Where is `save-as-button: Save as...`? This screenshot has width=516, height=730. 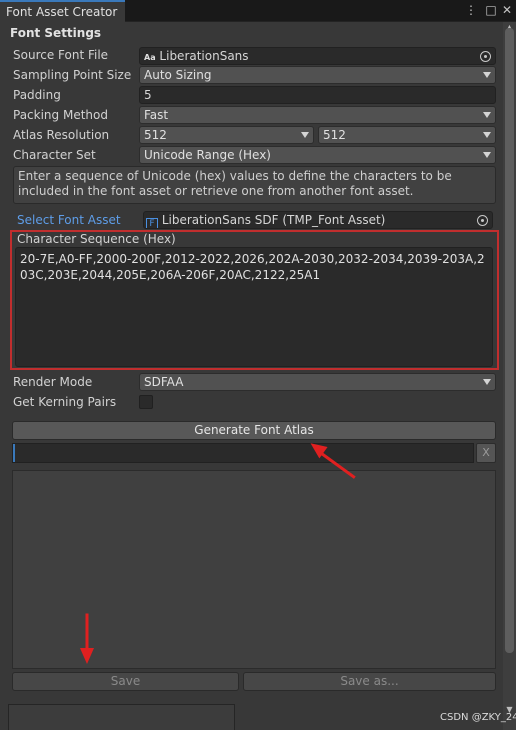 save-as-button: Save as... is located at coordinates (369, 681).